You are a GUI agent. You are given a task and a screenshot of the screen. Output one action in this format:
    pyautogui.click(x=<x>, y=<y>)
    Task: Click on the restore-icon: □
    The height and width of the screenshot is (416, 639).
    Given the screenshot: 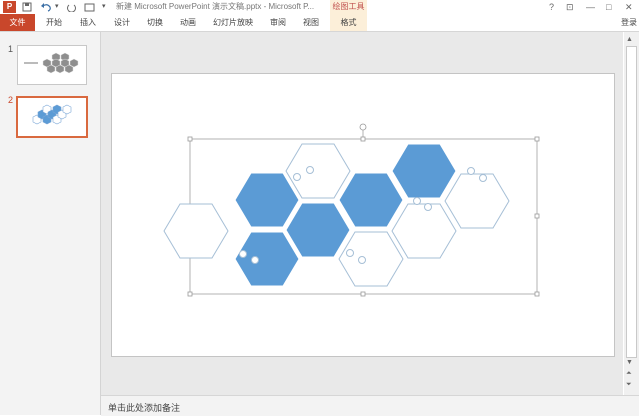 What is the action you would take?
    pyautogui.click(x=608, y=7)
    